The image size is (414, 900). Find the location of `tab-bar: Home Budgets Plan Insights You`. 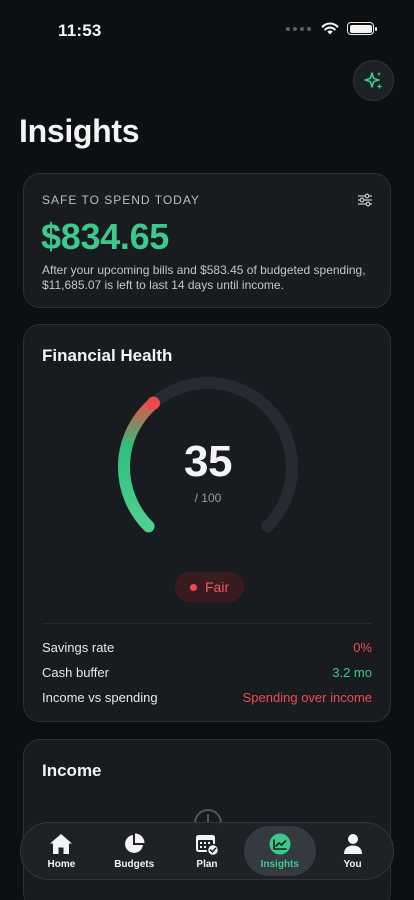

tab-bar: Home Budgets Plan Insights You is located at coordinates (207, 851).